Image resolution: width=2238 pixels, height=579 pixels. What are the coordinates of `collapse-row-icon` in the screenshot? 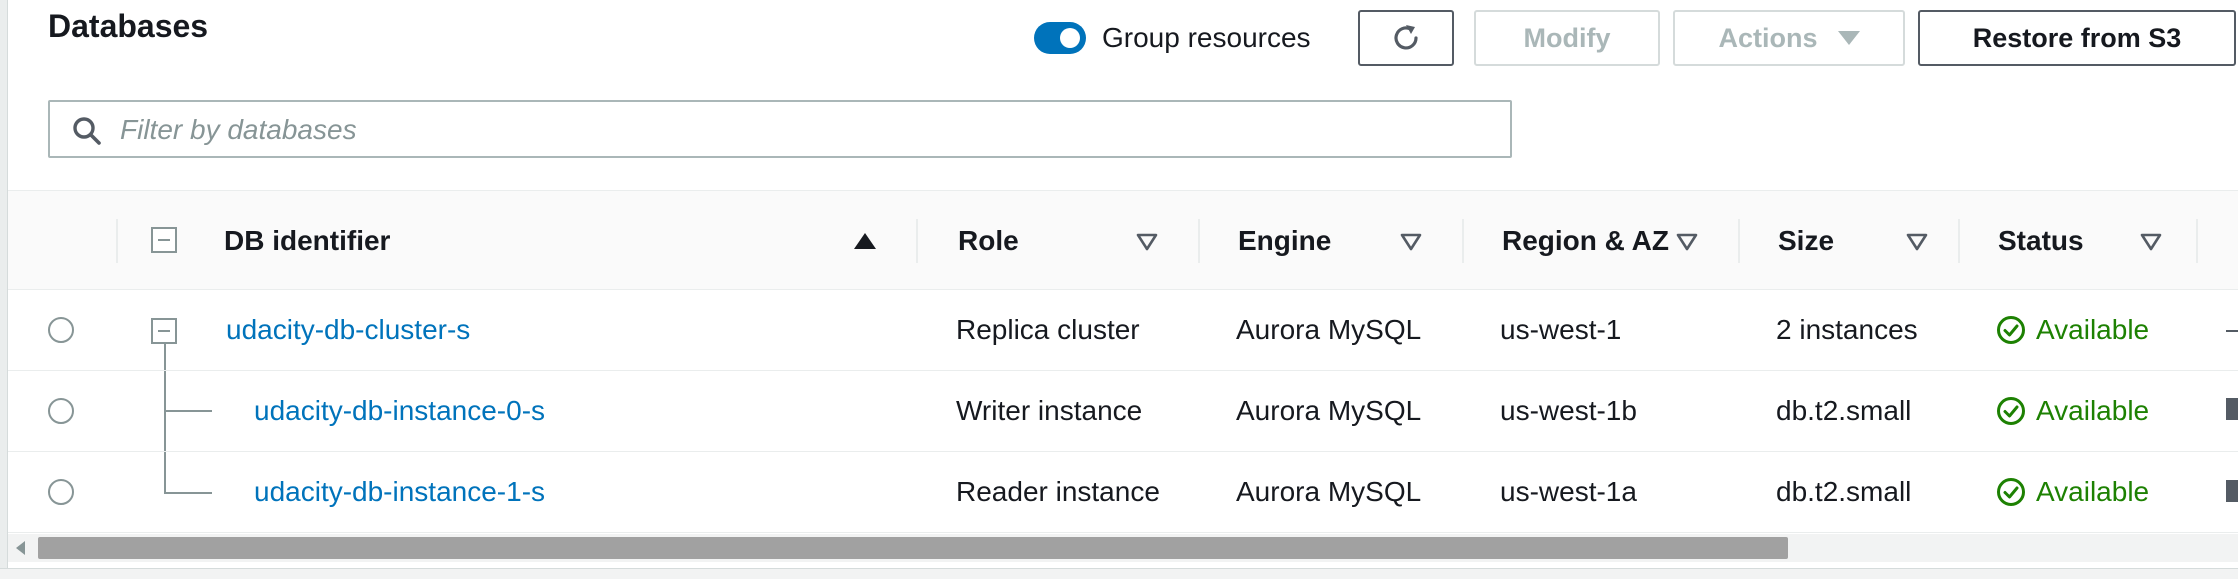 It's located at (164, 331).